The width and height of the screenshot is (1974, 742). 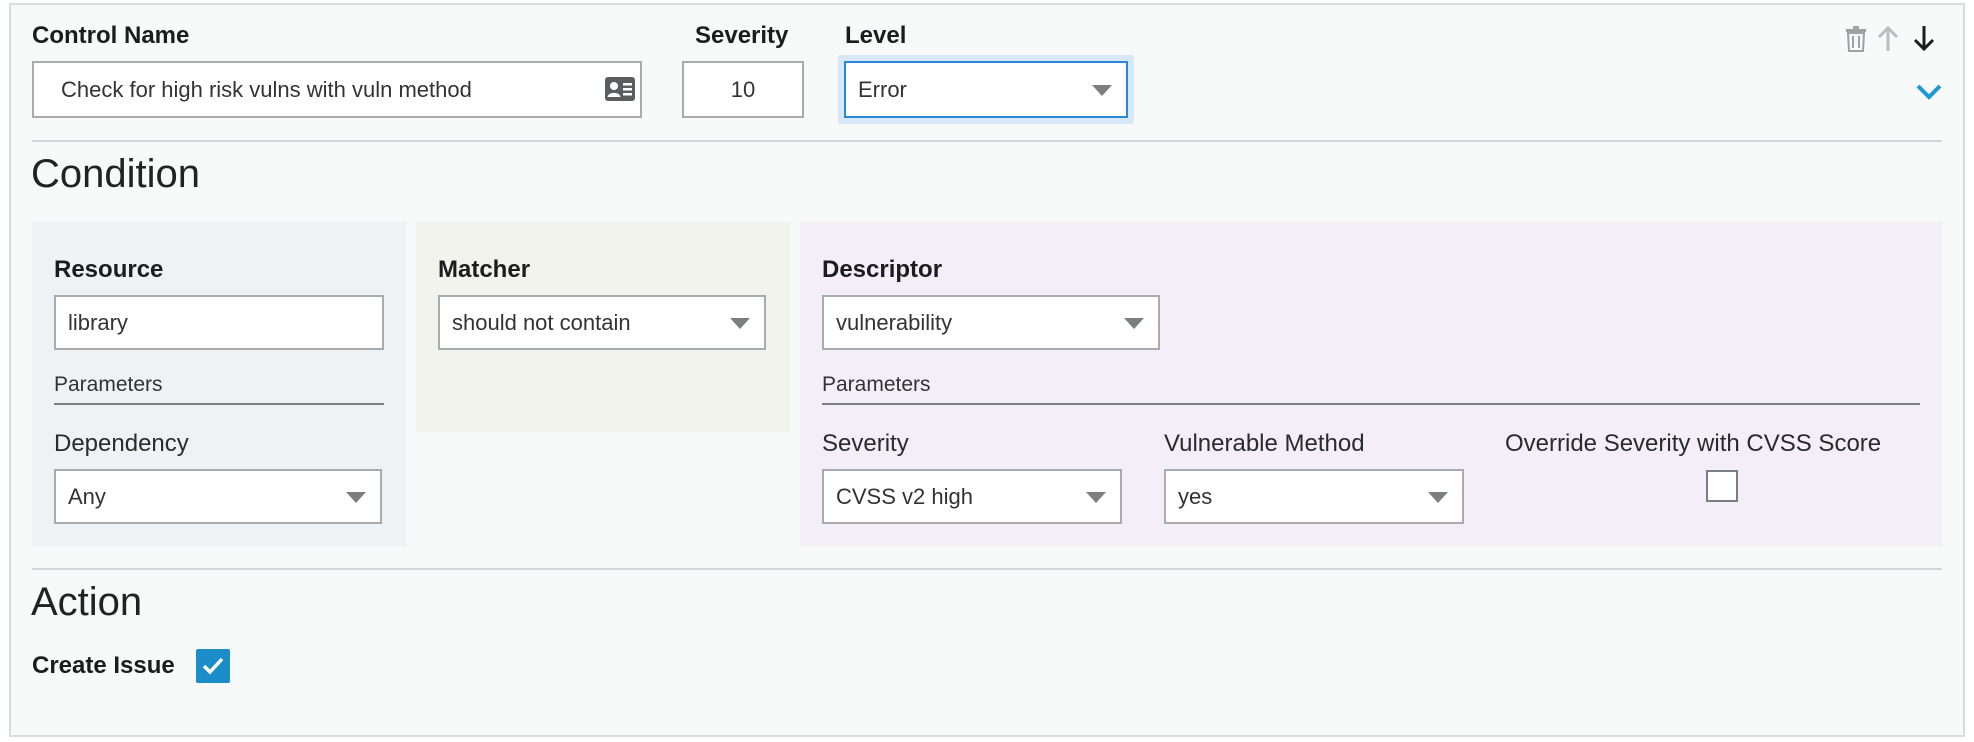 What do you see at coordinates (116, 174) in the screenshot?
I see `condition-title: Condition` at bounding box center [116, 174].